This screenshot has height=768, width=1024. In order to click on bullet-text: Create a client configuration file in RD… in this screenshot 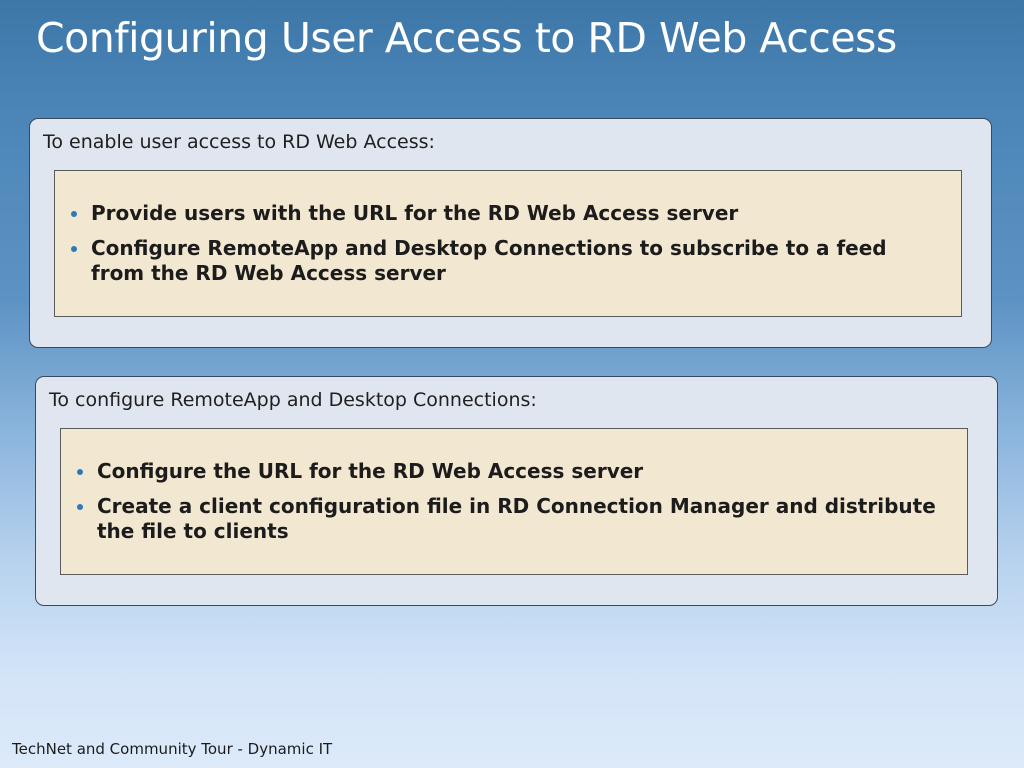, I will do `click(516, 518)`.